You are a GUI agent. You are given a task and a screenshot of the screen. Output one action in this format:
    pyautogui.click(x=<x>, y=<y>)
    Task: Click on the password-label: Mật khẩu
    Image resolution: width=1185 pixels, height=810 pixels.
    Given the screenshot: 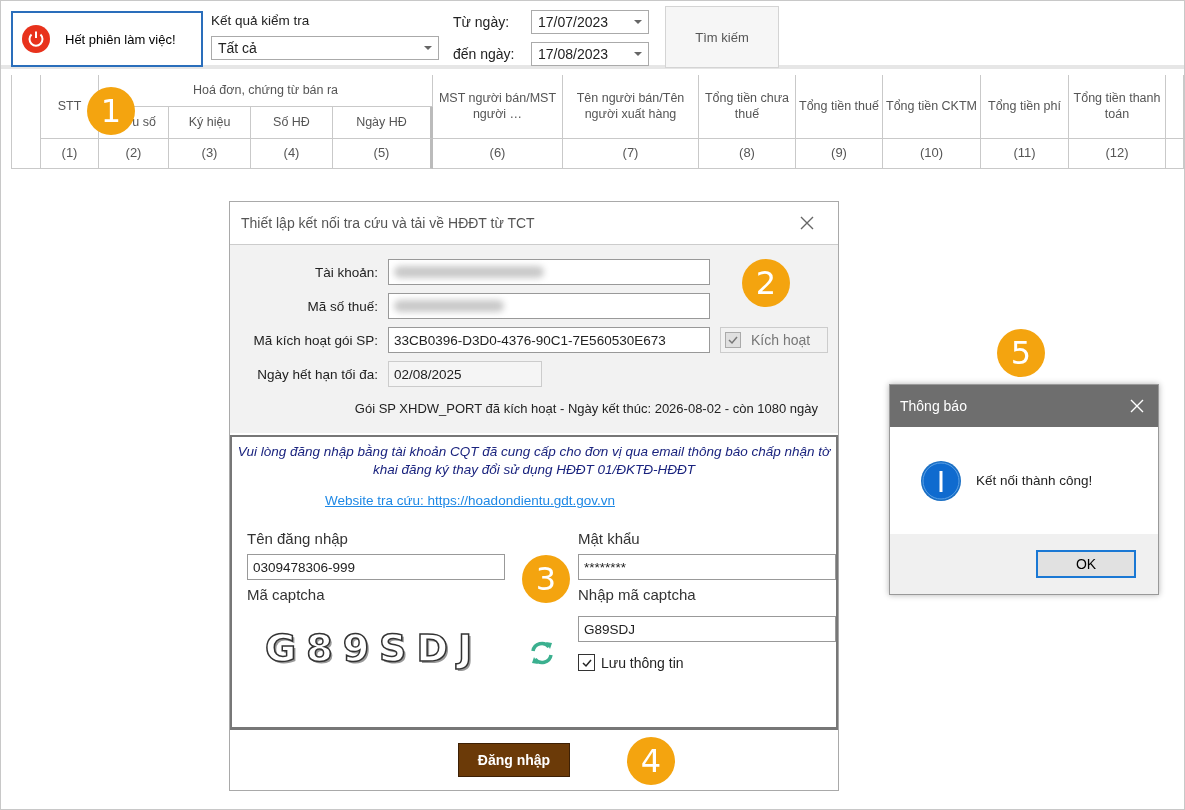 What is the action you would take?
    pyautogui.click(x=609, y=540)
    